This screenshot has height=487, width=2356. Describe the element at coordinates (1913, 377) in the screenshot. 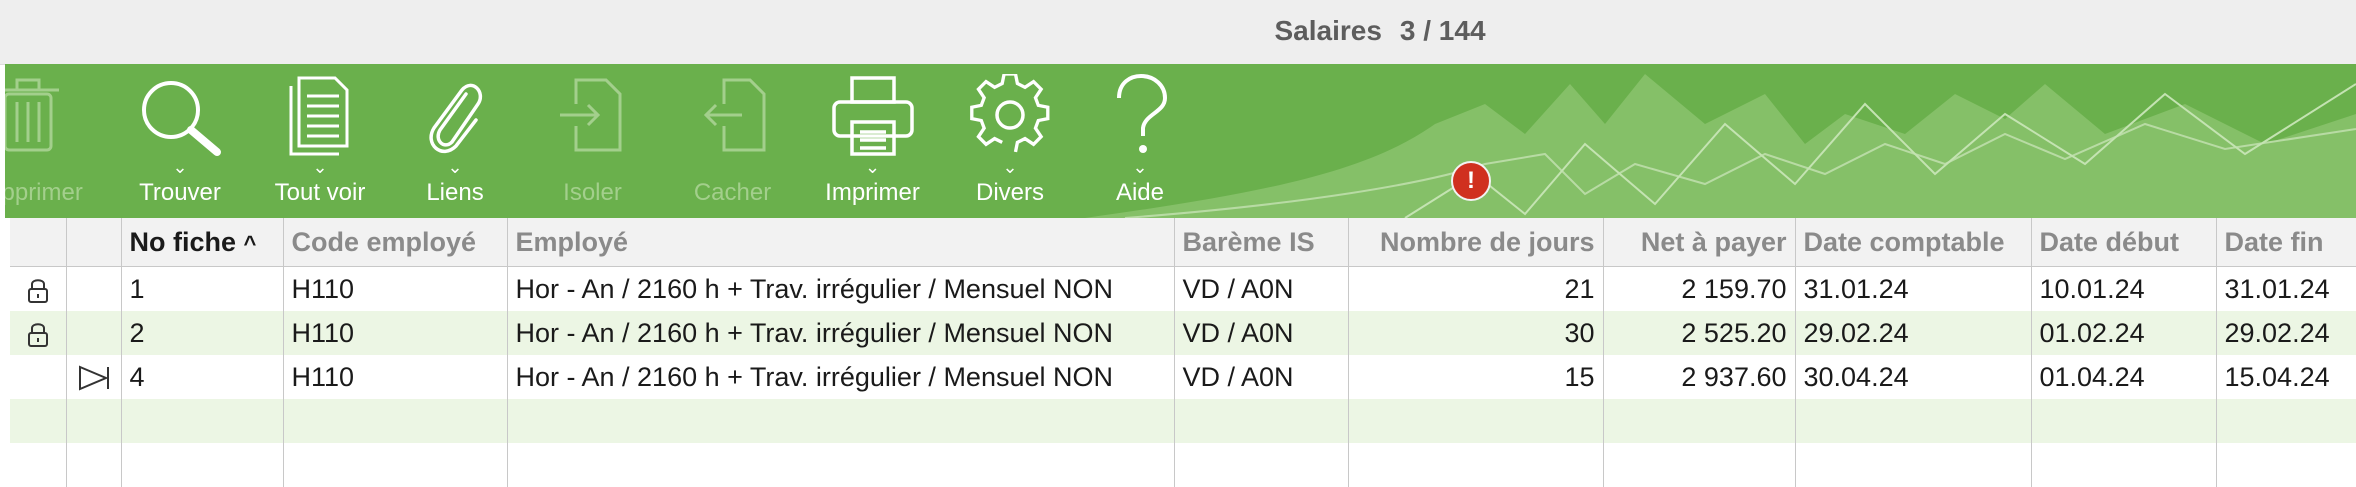

I see `cell-date-comptable: 30.04.24` at that location.